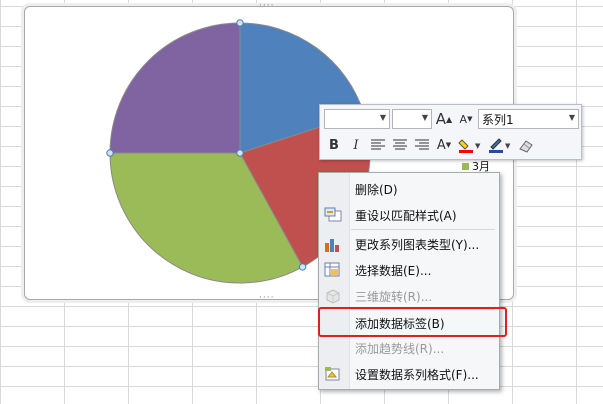 The image size is (603, 404). Describe the element at coordinates (444, 119) in the screenshot. I see `increase-font-icon: A ▲` at that location.